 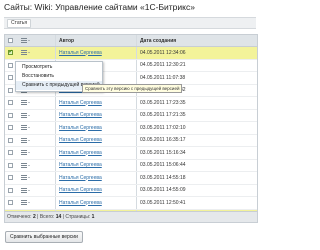 I want to click on header-author: Автор, so click(x=66, y=41).